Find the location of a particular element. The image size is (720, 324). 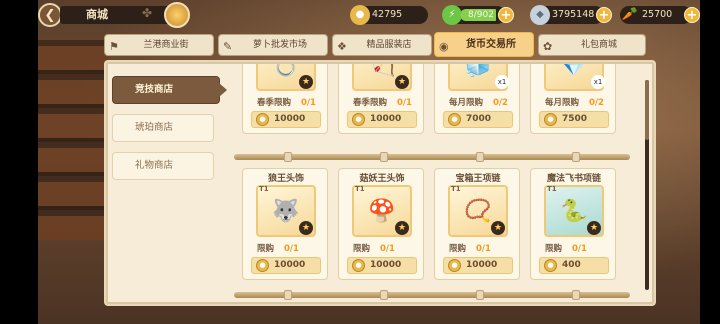

screen-edge-left is located at coordinates (19, 162).